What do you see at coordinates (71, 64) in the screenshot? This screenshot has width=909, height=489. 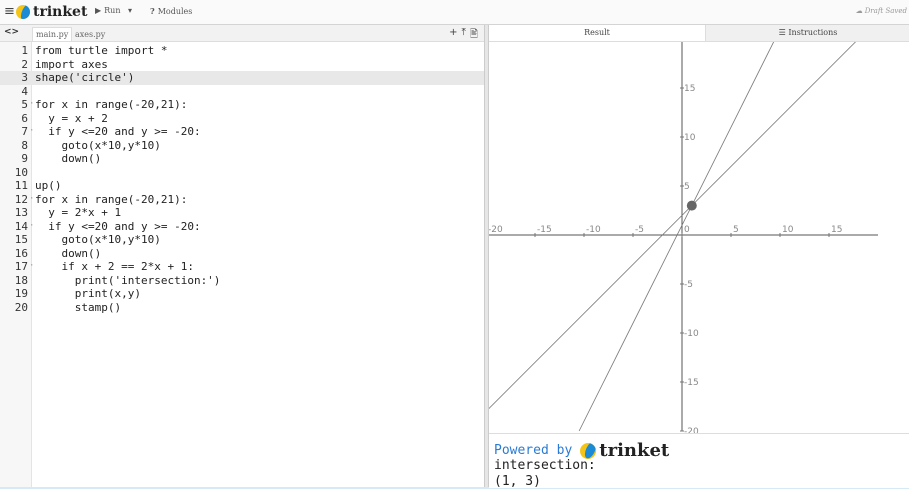 I see `code-text: import axes` at bounding box center [71, 64].